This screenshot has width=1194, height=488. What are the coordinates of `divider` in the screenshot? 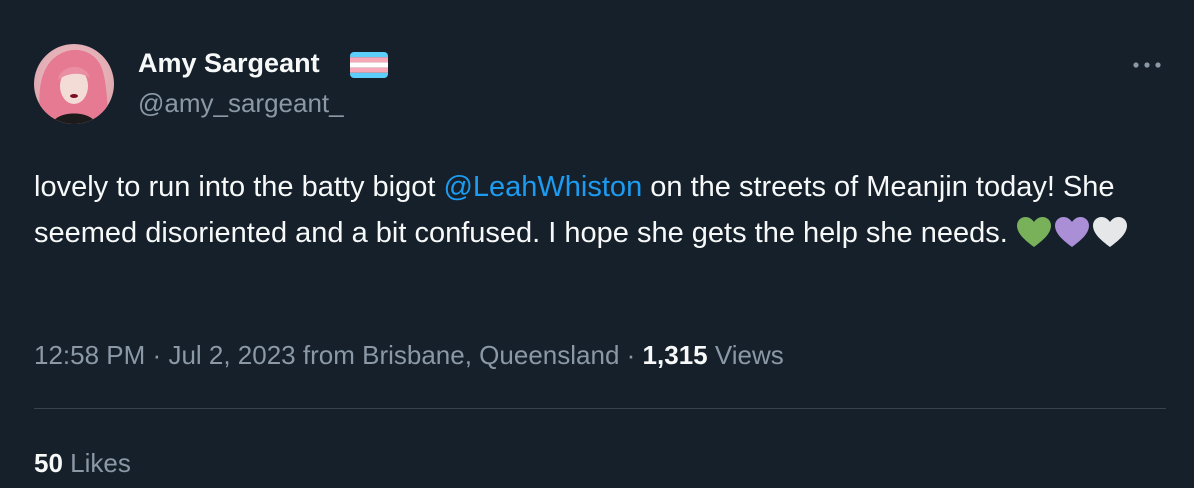 It's located at (600, 408).